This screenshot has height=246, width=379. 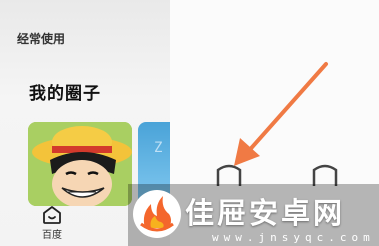 I want to click on circle-card-2-text: Z, so click(x=158, y=148).